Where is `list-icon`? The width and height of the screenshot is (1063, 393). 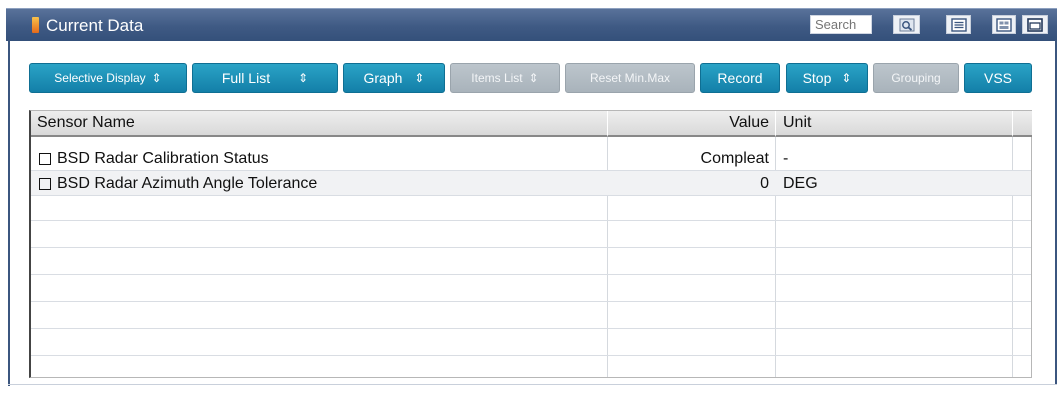 list-icon is located at coordinates (958, 24).